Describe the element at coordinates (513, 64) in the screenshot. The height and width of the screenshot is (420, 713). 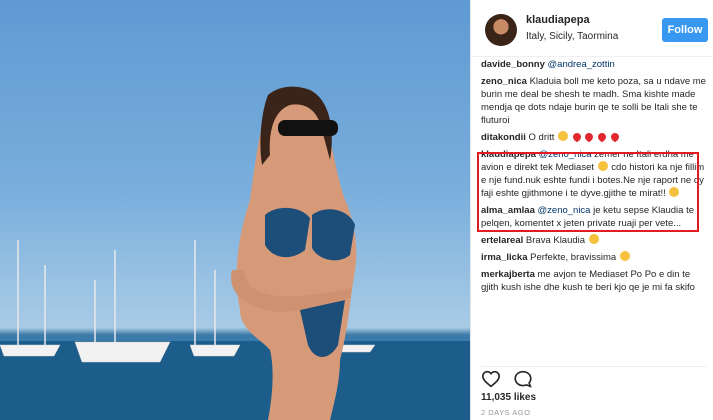
I see `comment-user: davide_bonny` at that location.